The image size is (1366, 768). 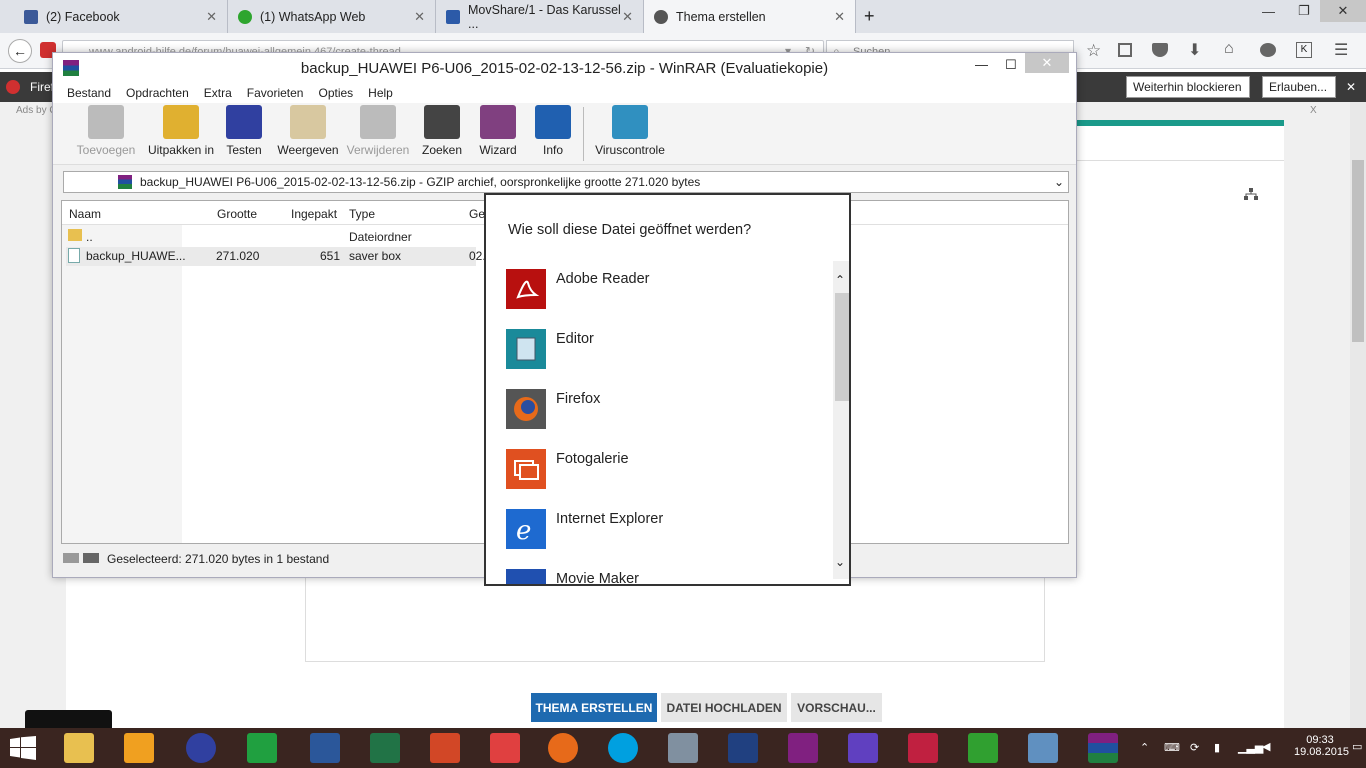 What do you see at coordinates (656, 409) in the screenshot?
I see `app-firefox: Firefox` at bounding box center [656, 409].